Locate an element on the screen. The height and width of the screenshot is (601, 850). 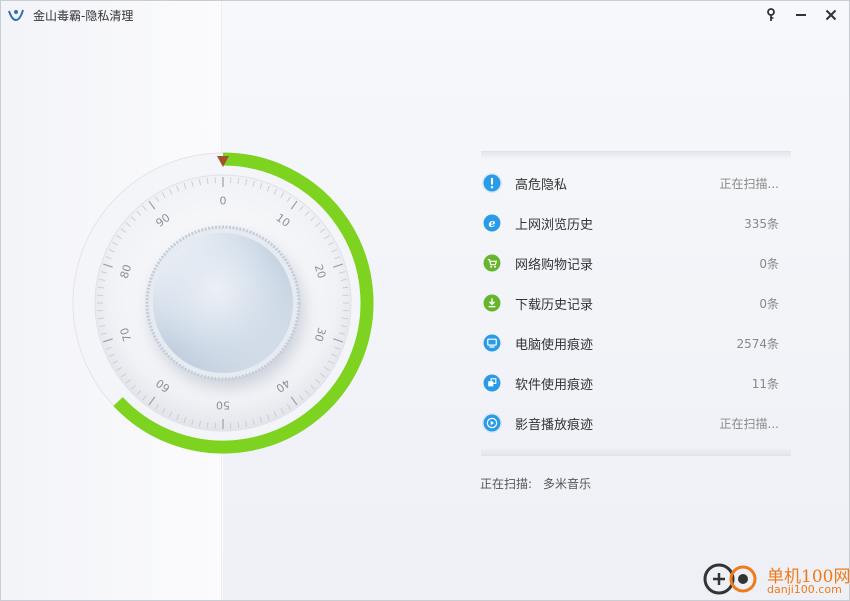
list-item-status: 335条 is located at coordinates (761, 224).